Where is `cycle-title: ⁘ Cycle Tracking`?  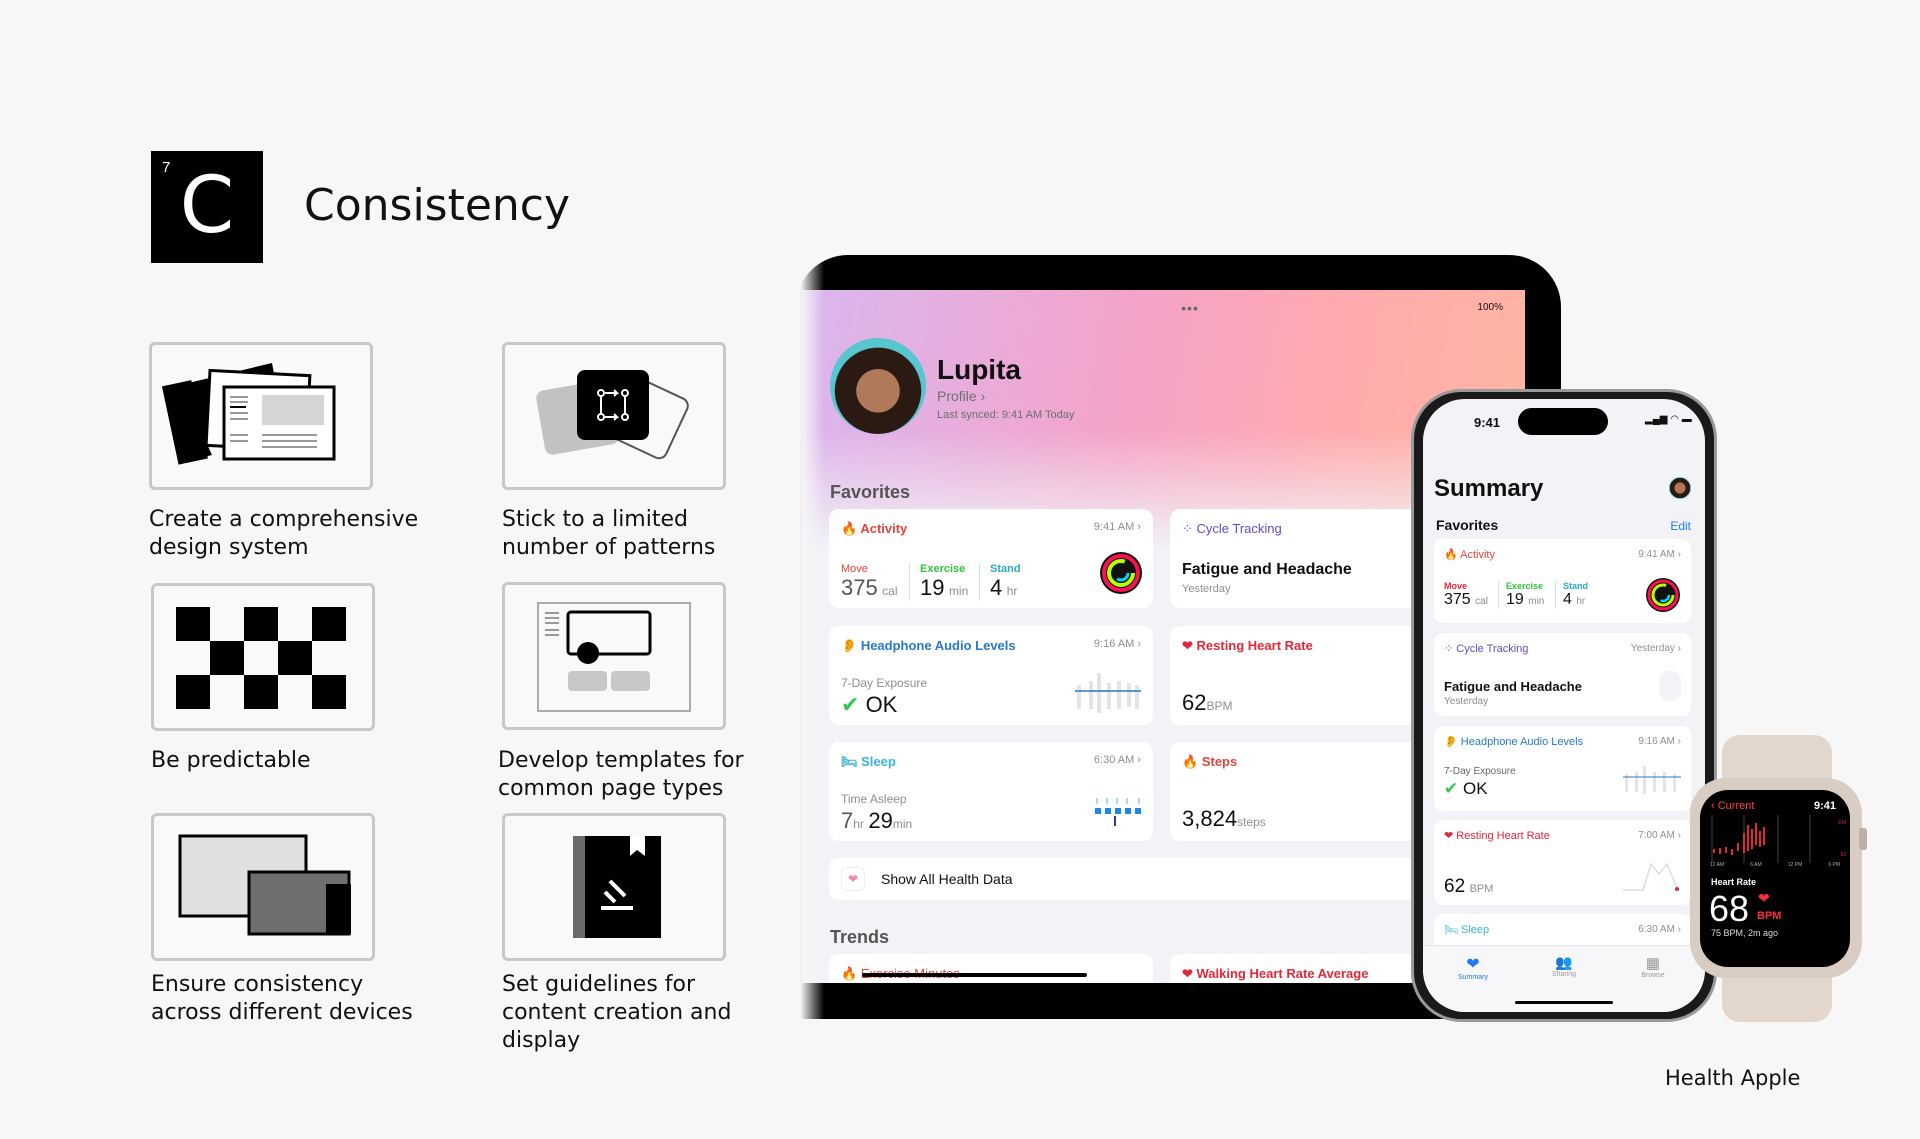
cycle-title: ⁘ Cycle Tracking is located at coordinates (1486, 649).